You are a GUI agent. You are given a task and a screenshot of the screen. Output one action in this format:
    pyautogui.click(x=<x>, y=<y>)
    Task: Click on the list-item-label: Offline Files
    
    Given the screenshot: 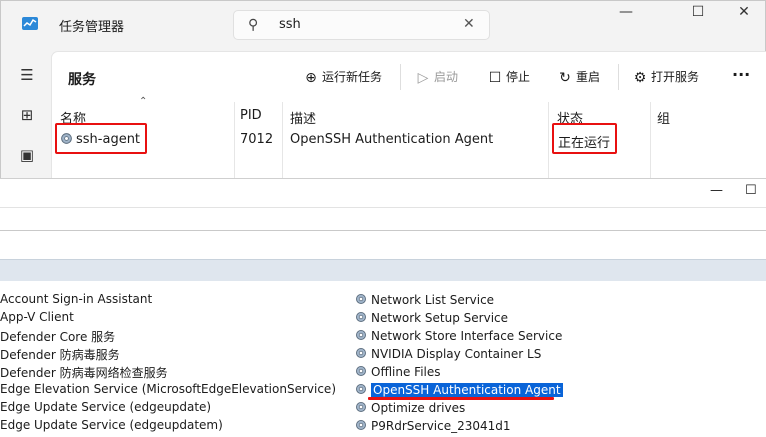 What is the action you would take?
    pyautogui.click(x=406, y=372)
    